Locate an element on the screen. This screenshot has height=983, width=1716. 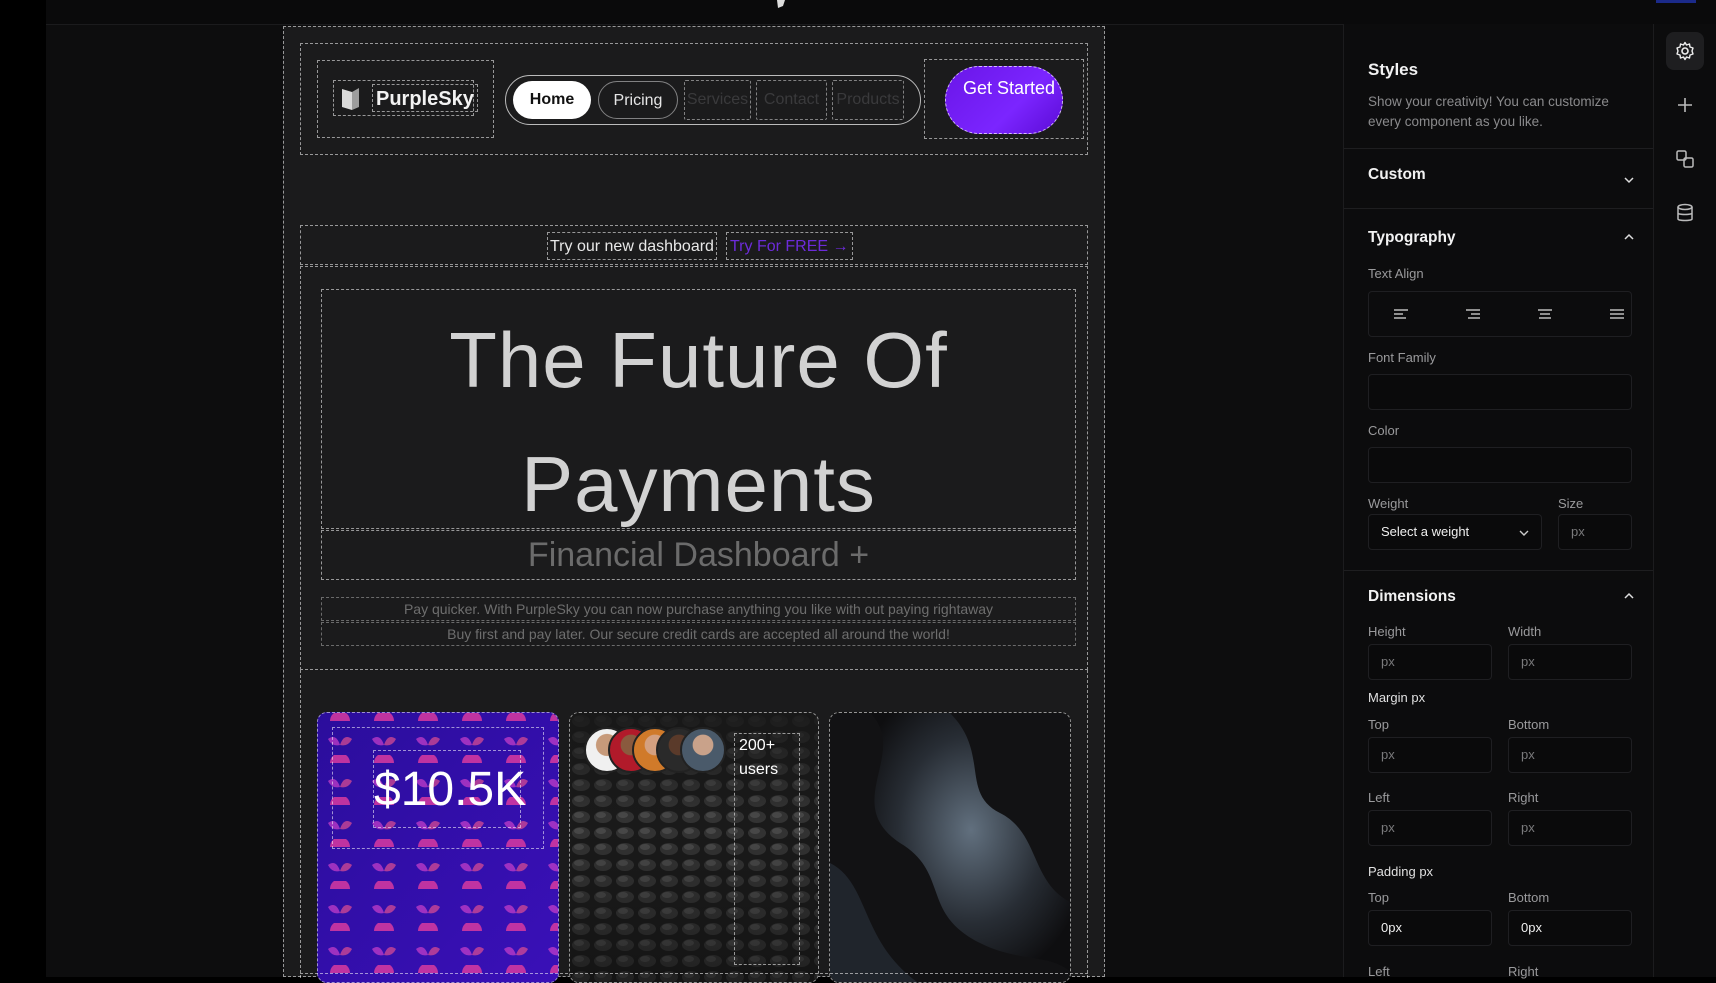
tool-rail is located at coordinates (1684, 500).